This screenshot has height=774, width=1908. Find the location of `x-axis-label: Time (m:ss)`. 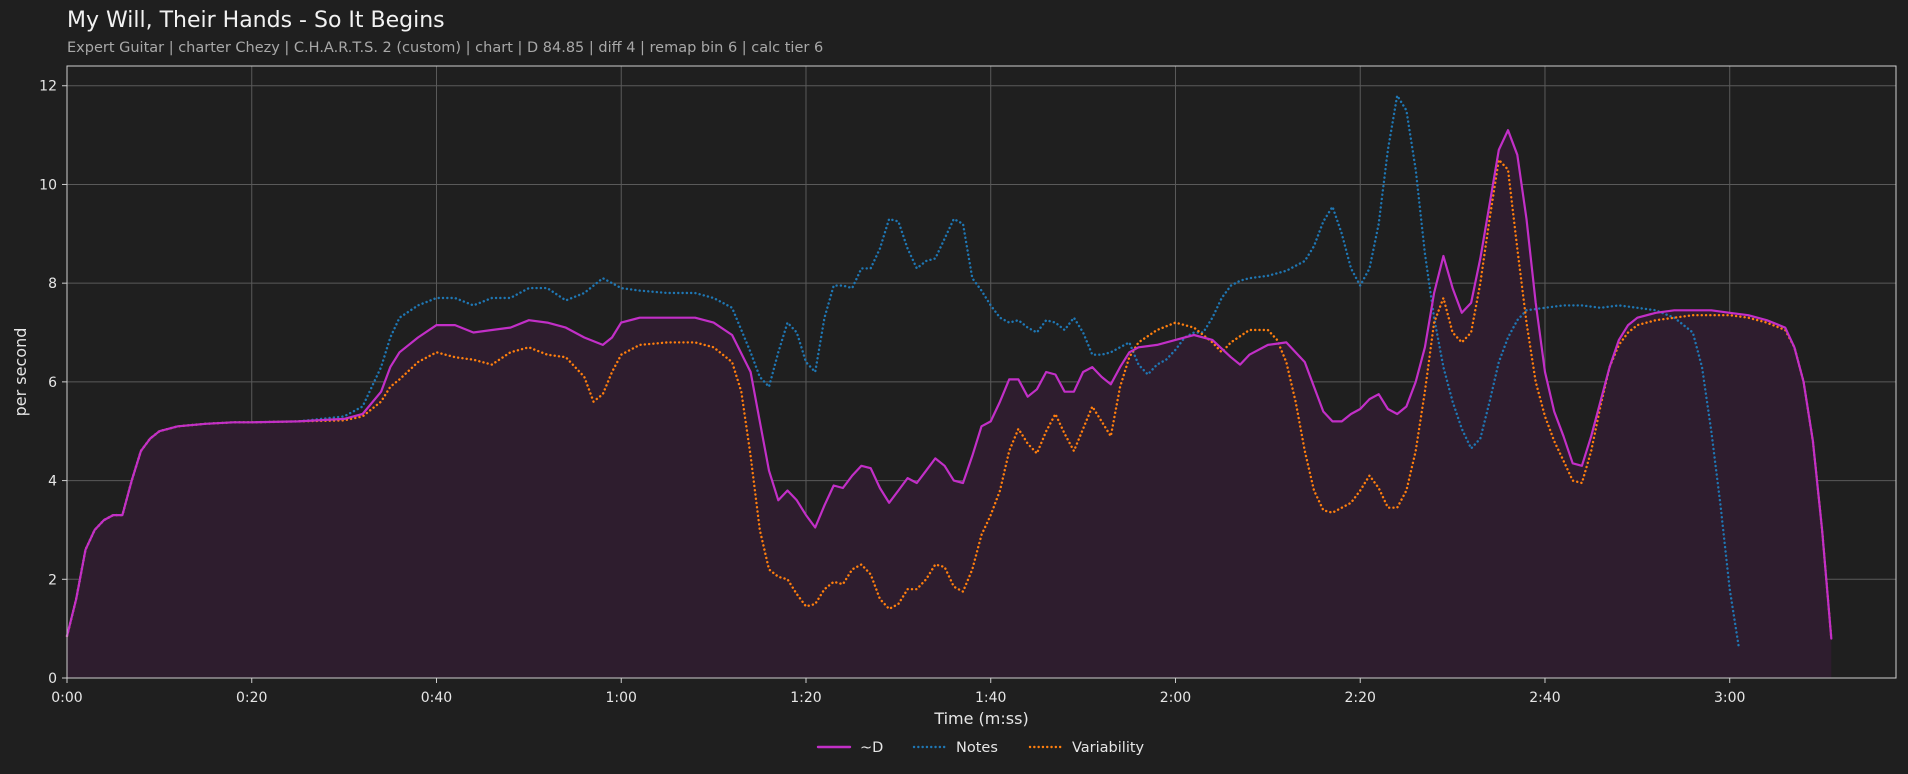

x-axis-label: Time (m:ss) is located at coordinates (980, 718).